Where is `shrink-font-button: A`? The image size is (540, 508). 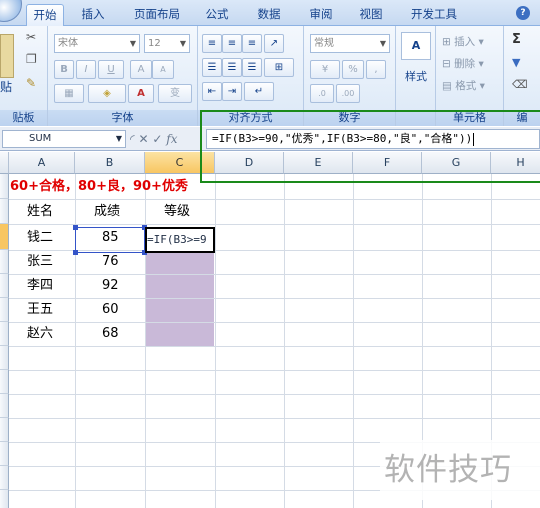 shrink-font-button: A is located at coordinates (163, 69).